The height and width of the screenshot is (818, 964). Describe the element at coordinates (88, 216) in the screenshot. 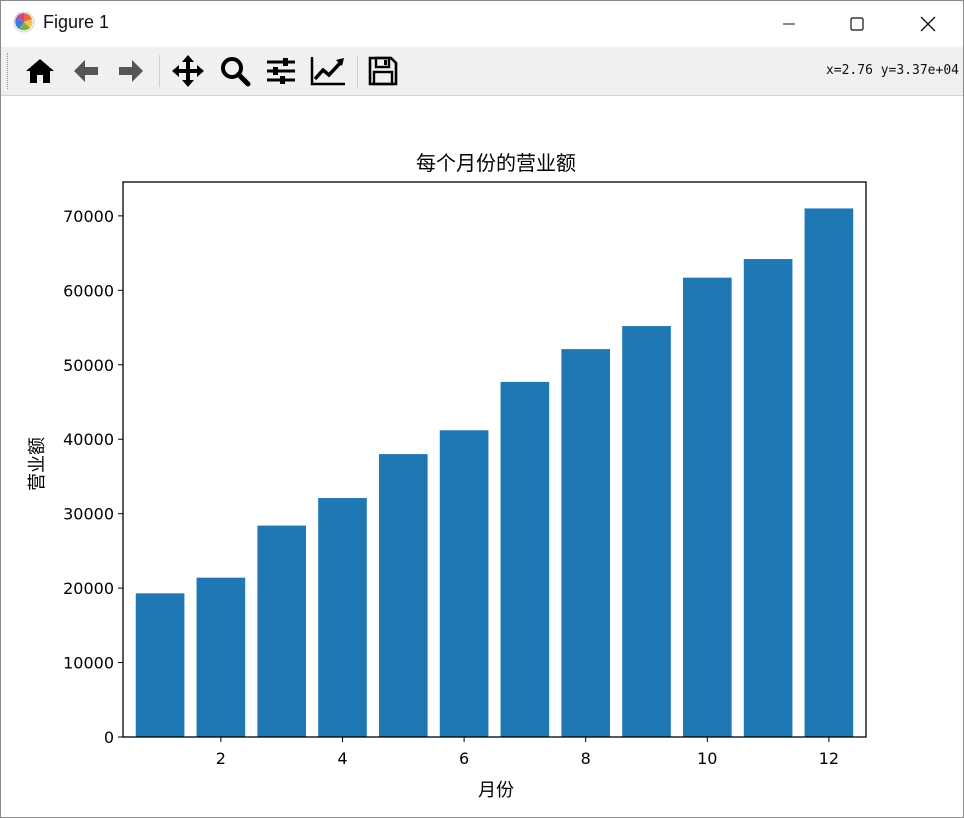

I see `y-tick-label: 70000` at that location.